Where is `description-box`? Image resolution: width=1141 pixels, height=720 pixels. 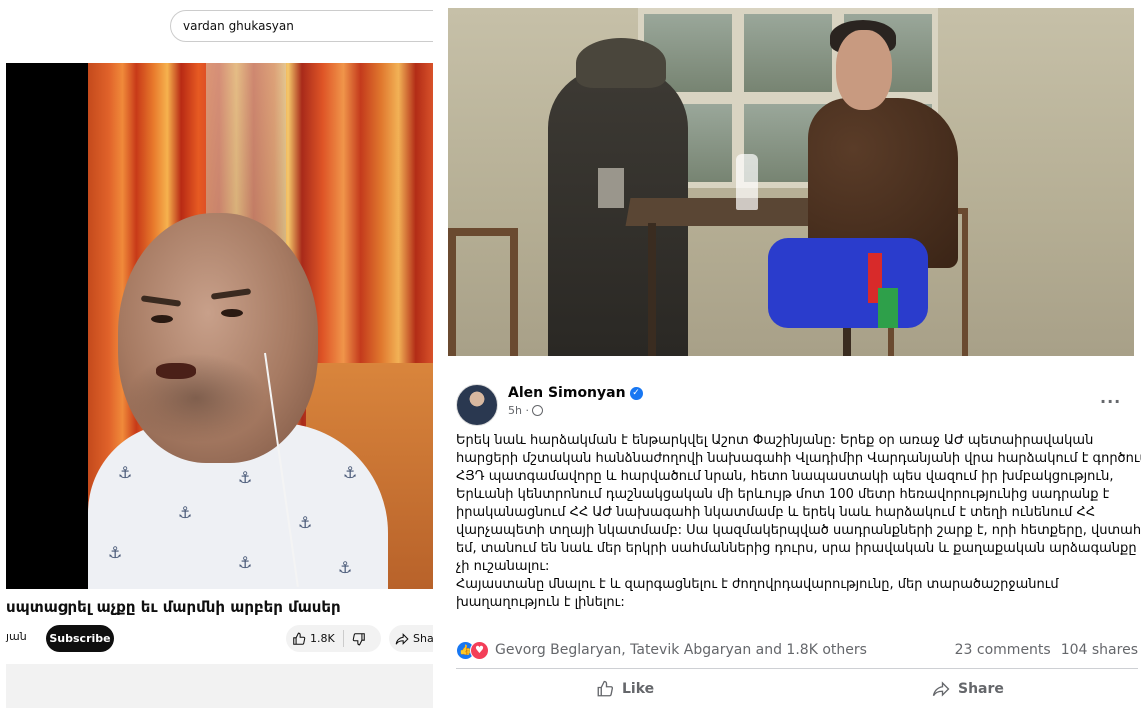 description-box is located at coordinates (219, 686).